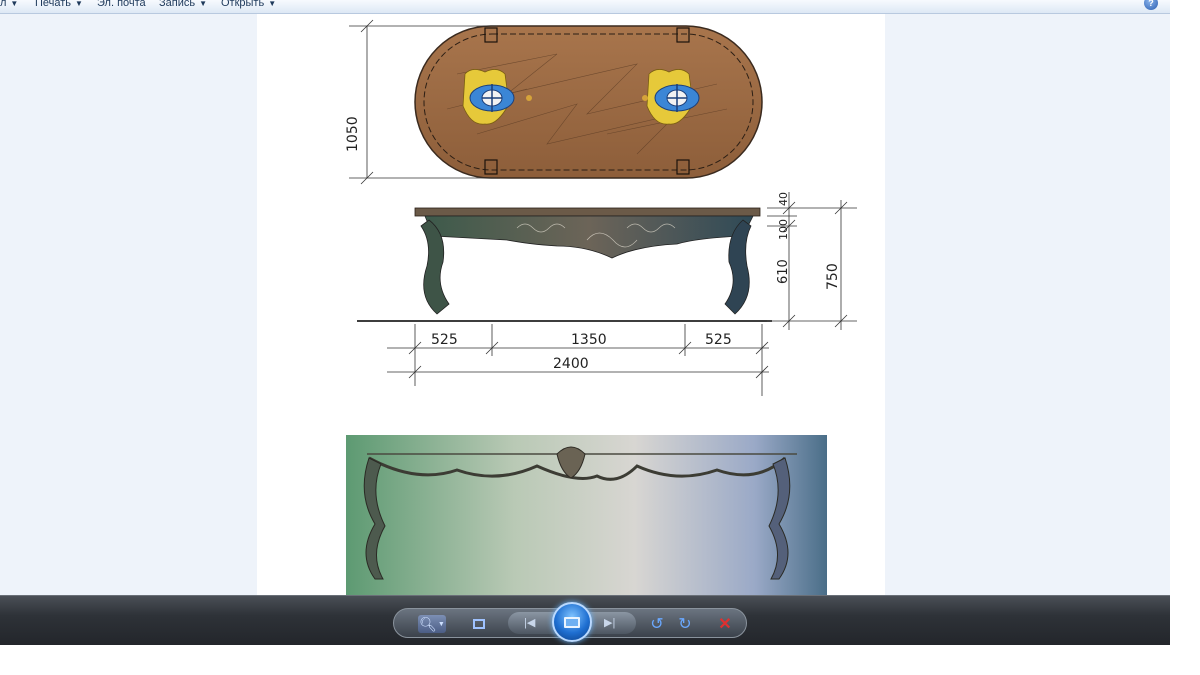  What do you see at coordinates (685, 624) in the screenshot?
I see `rotate-right-icon: ↻` at bounding box center [685, 624].